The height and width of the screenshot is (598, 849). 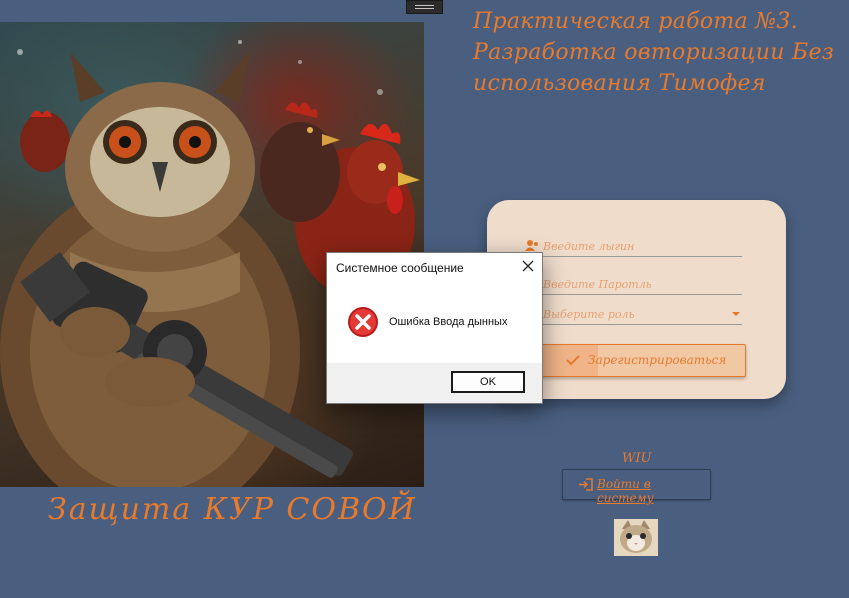 What do you see at coordinates (448, 322) in the screenshot?
I see `dialog-message: Ошибка Ввода дынных` at bounding box center [448, 322].